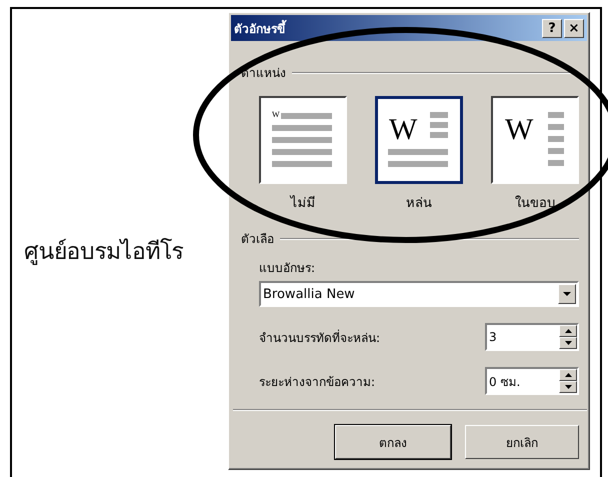 Image resolution: width=608 pixels, height=477 pixels. Describe the element at coordinates (257, 239) in the screenshot. I see `group-label: ตัวเลือ` at that location.